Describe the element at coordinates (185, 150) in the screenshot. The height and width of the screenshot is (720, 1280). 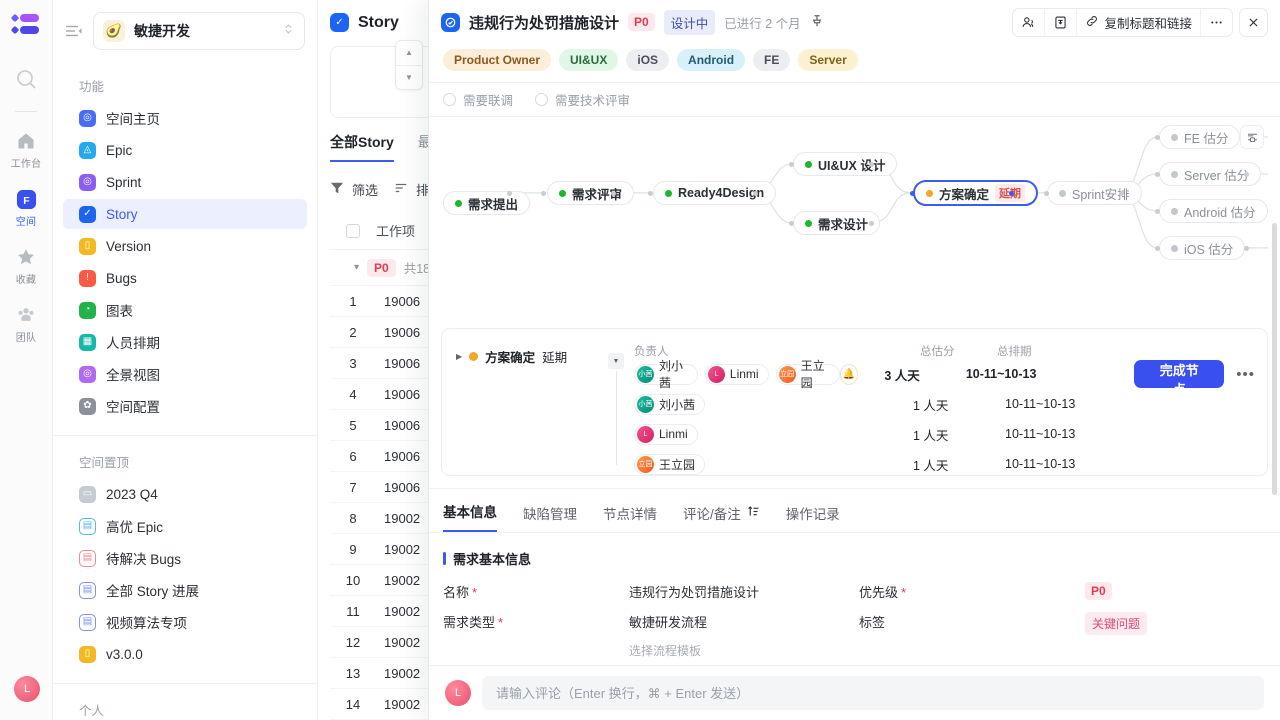
I see `sidebar-item-epic: ◬ Epic` at that location.